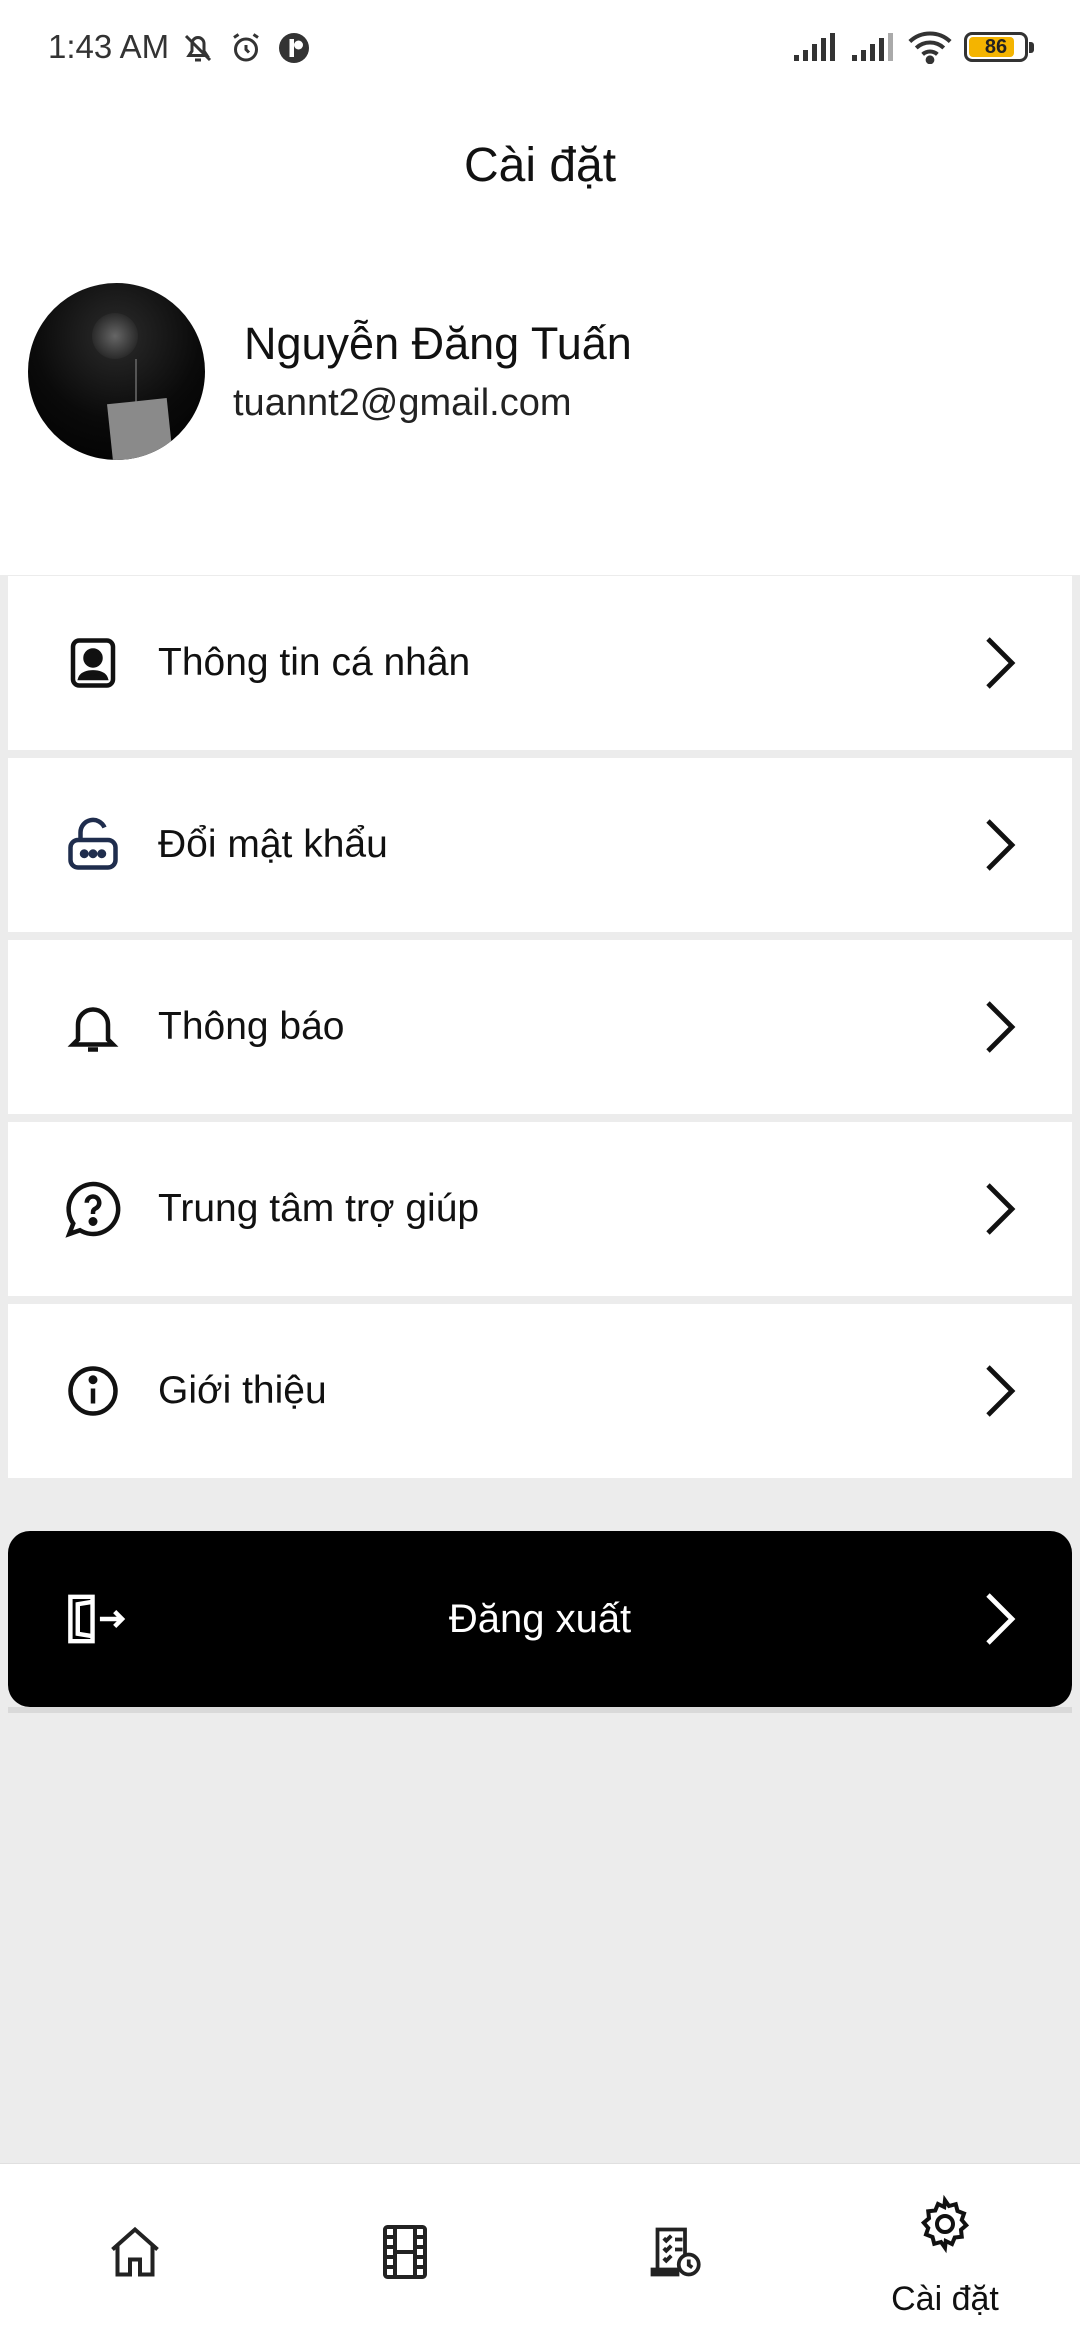  I want to click on profile-card-icon, so click(93, 663).